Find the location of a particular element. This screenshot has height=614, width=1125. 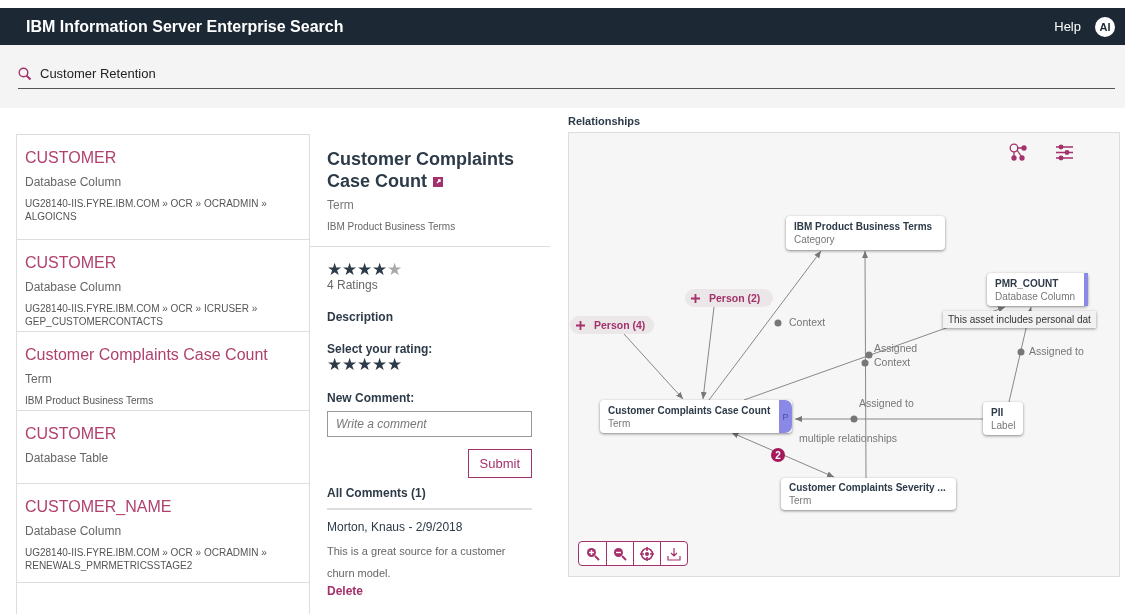

node-type: Label is located at coordinates (1003, 425).